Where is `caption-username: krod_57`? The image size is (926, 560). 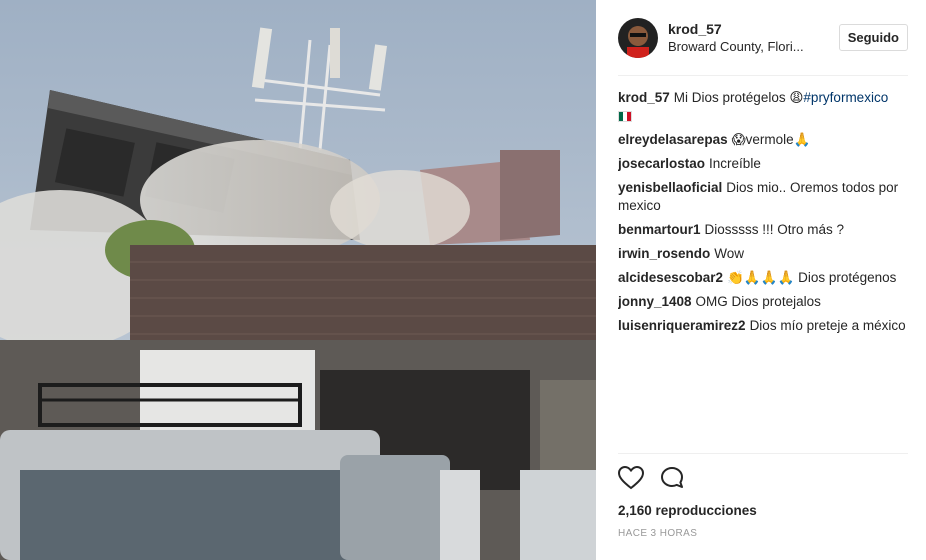
caption-username: krod_57 is located at coordinates (644, 97).